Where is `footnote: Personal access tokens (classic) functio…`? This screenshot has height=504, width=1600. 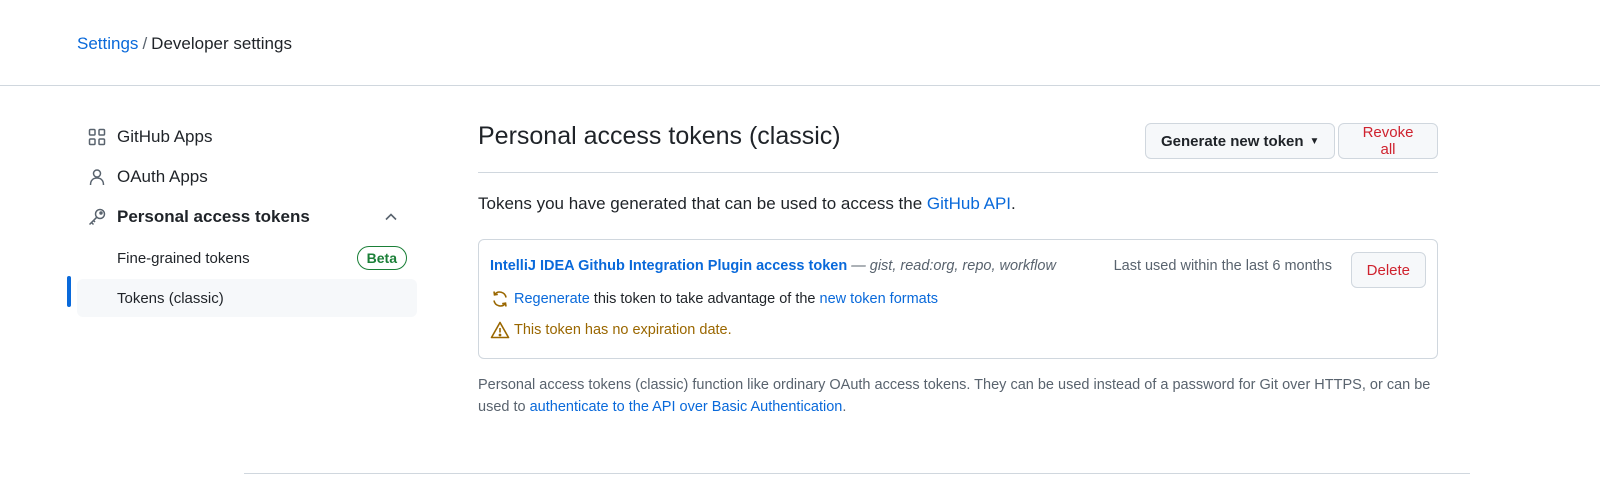
footnote: Personal access tokens (classic) functio… is located at coordinates (958, 396).